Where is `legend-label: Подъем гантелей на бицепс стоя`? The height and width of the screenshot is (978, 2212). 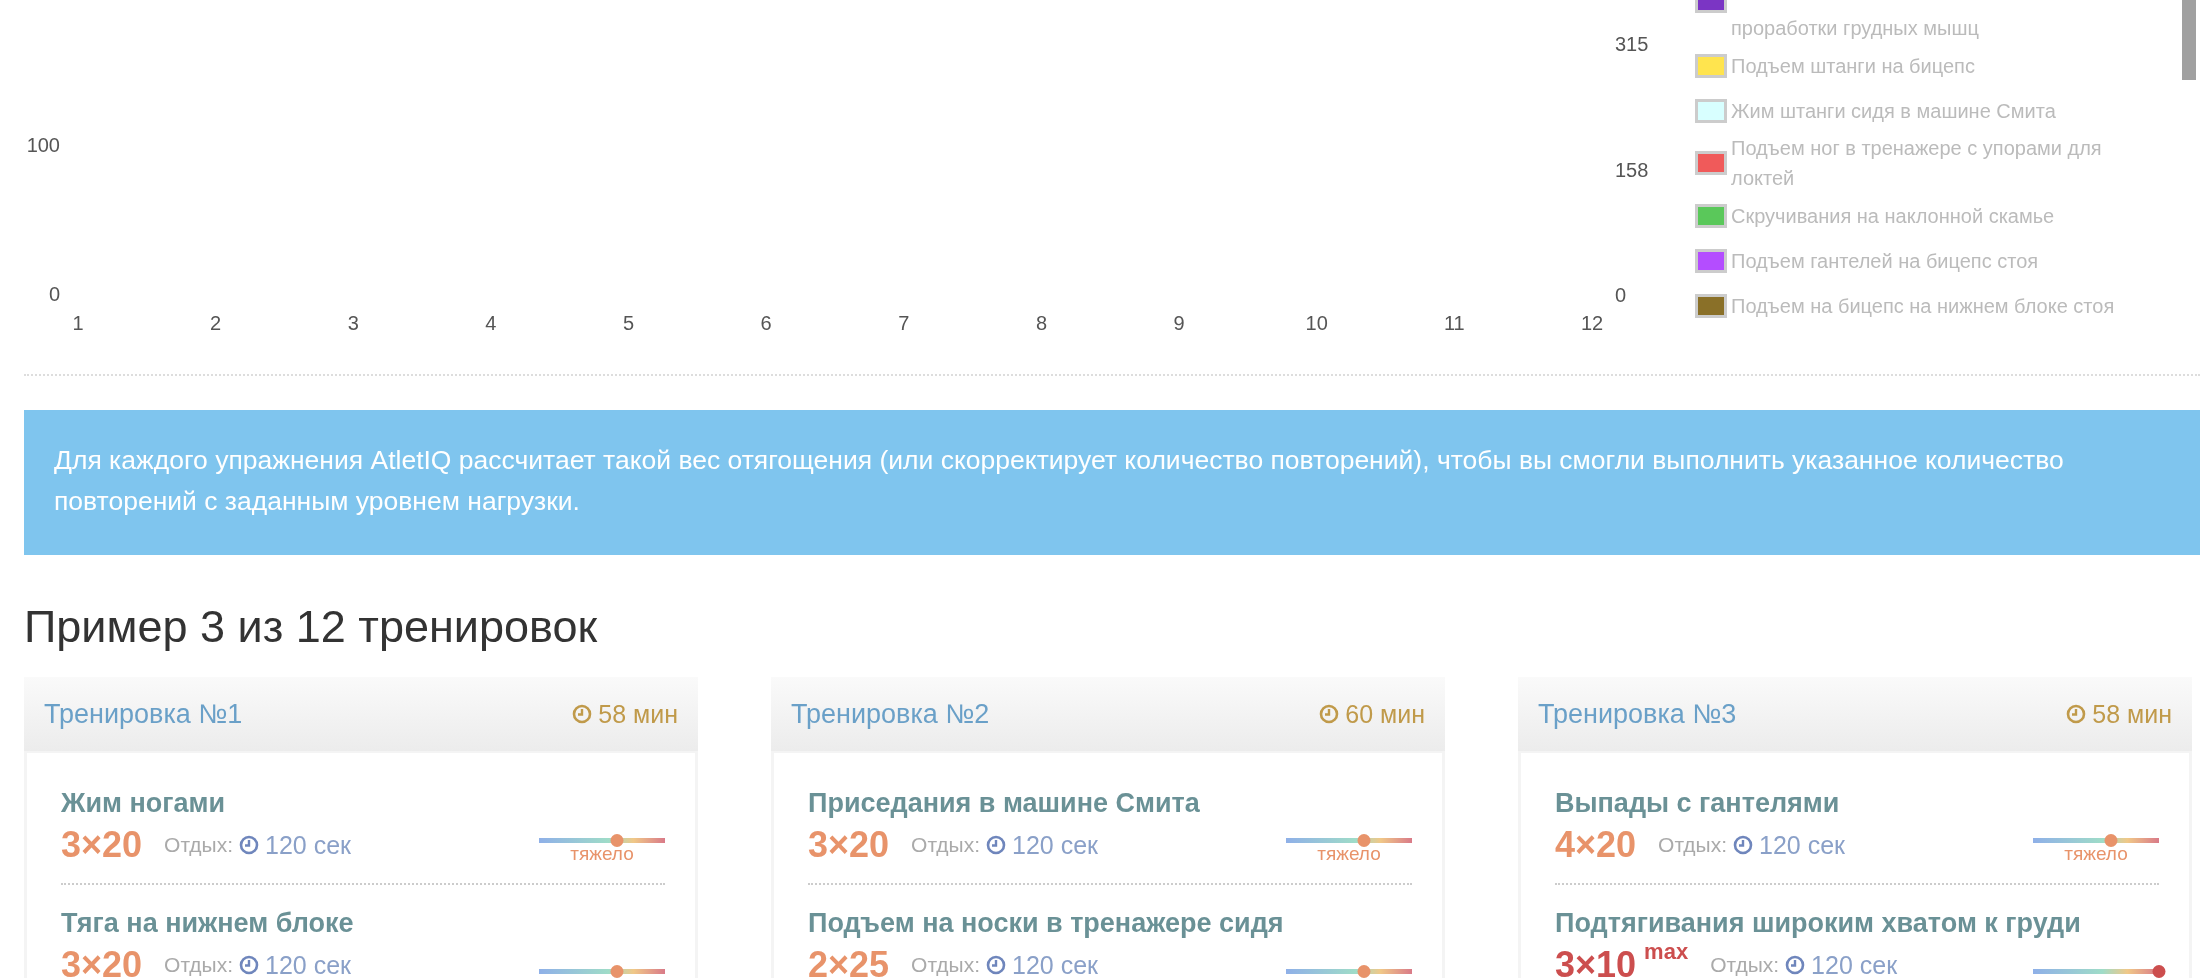
legend-label: Подъем гантелей на бицепс стоя is located at coordinates (1885, 260).